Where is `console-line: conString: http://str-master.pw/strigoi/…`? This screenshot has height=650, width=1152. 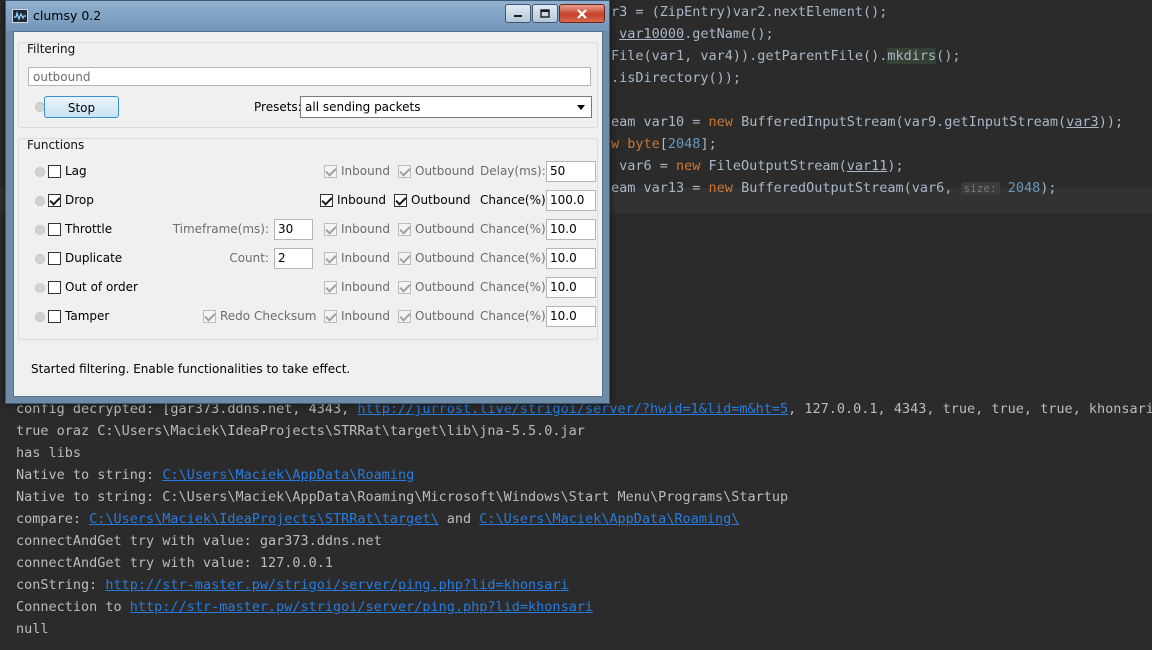 console-line: conString: http://str-master.pw/strigoi/… is located at coordinates (292, 585).